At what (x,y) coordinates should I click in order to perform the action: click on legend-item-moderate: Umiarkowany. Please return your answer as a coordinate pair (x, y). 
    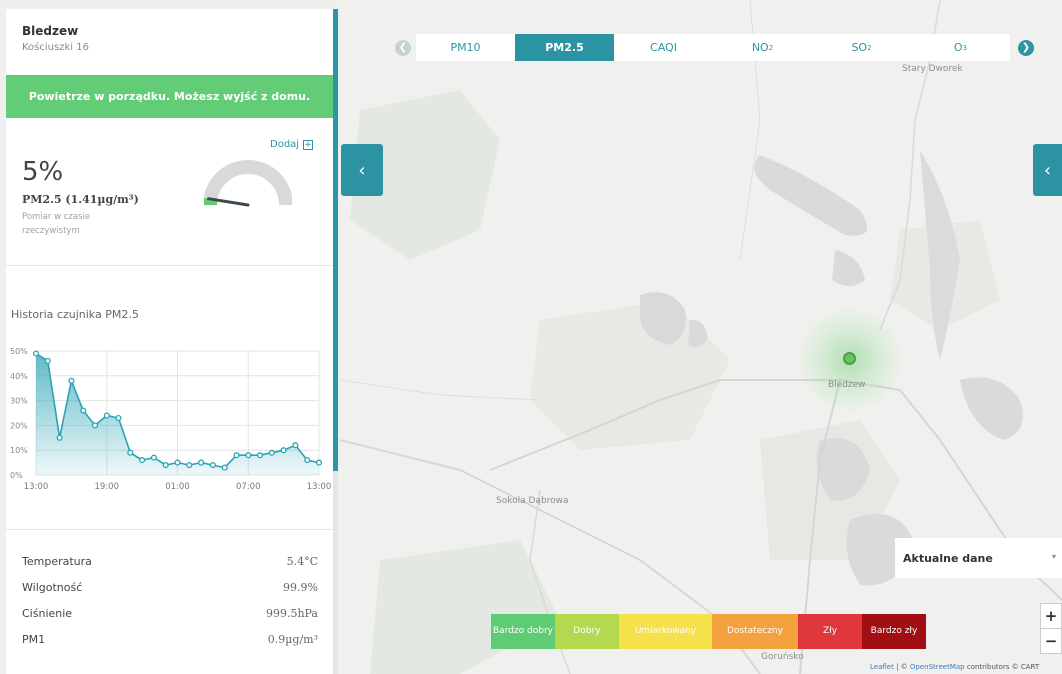
    Looking at the image, I should click on (665, 631).